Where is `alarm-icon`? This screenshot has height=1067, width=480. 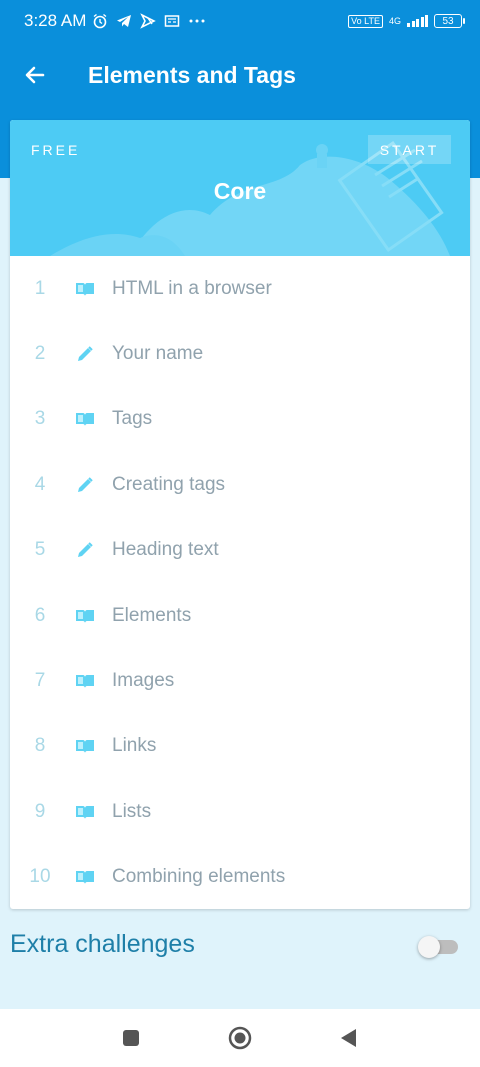 alarm-icon is located at coordinates (100, 21).